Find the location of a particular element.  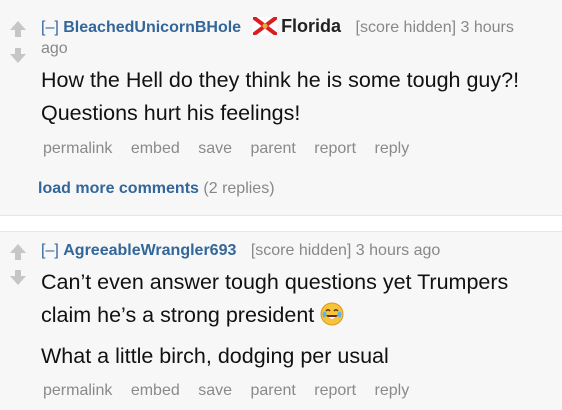

tears-of-joy-emoji-icon is located at coordinates (332, 314).